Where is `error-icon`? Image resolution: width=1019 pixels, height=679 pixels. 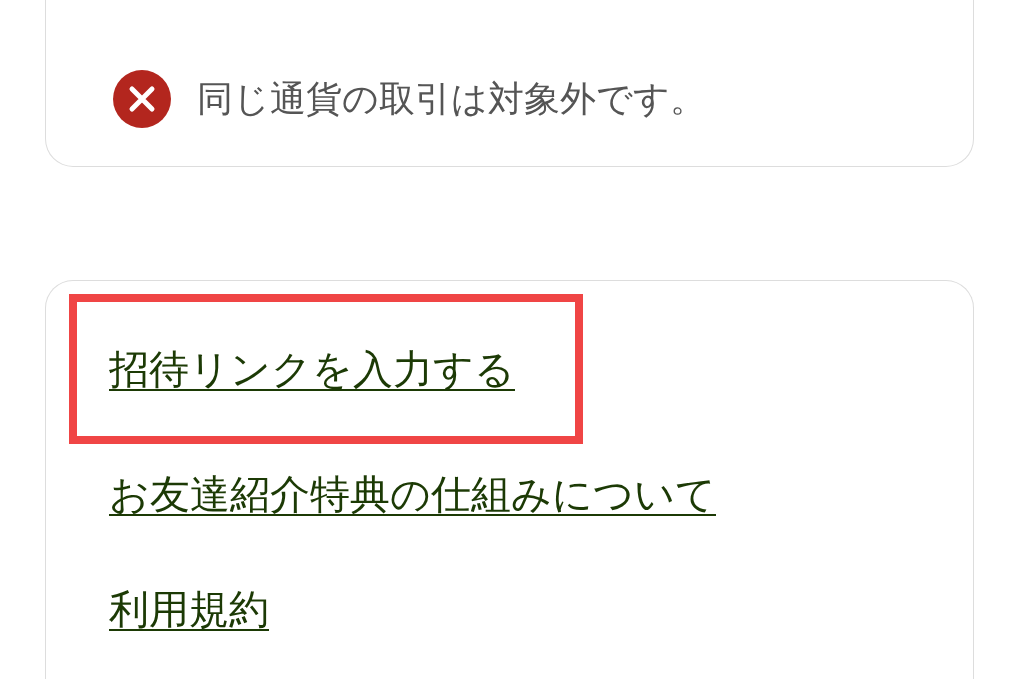 error-icon is located at coordinates (142, 99).